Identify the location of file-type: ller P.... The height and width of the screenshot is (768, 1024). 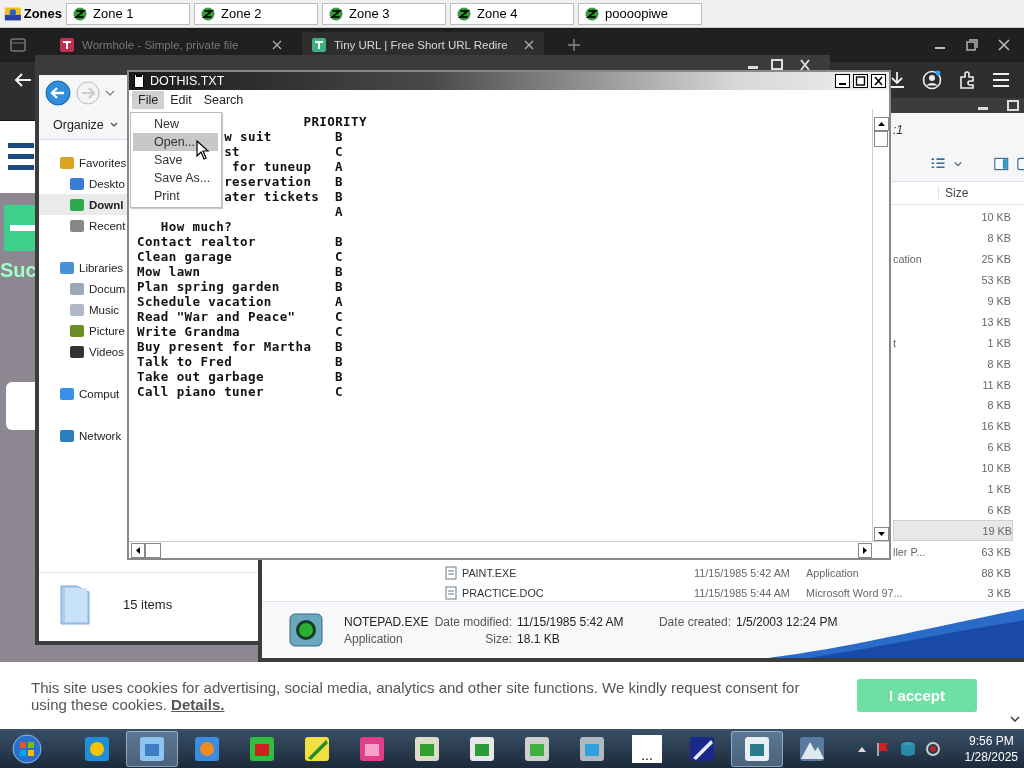
(909, 551).